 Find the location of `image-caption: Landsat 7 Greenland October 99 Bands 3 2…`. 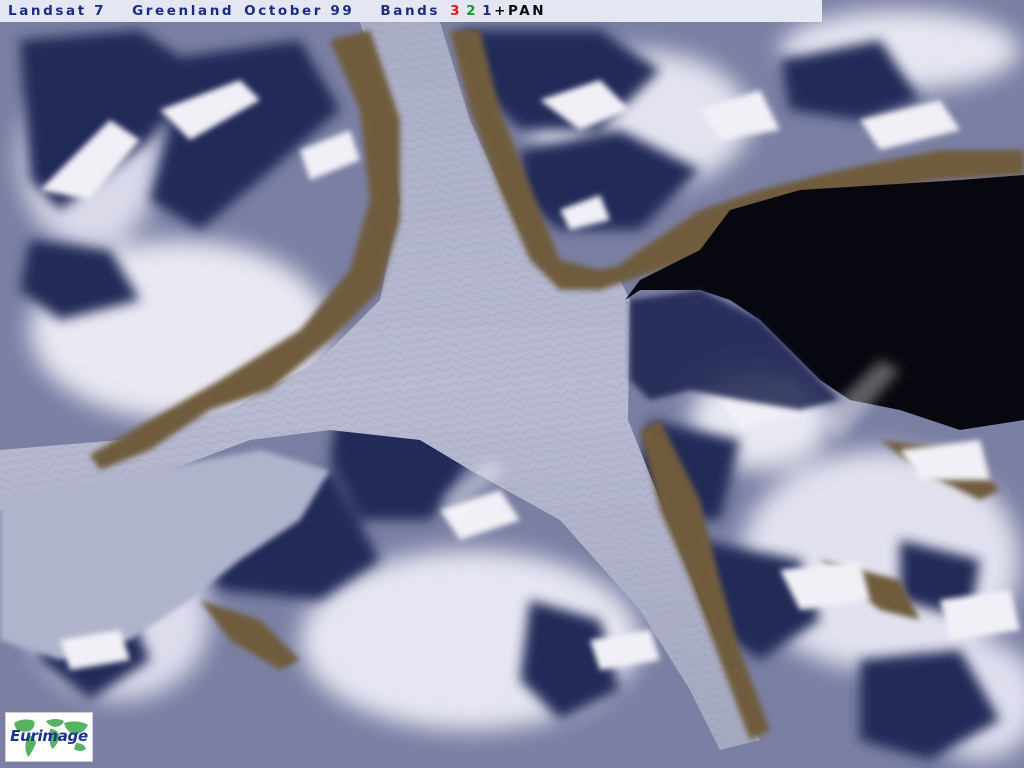

image-caption: Landsat 7 Greenland October 99 Bands 3 2… is located at coordinates (411, 11).